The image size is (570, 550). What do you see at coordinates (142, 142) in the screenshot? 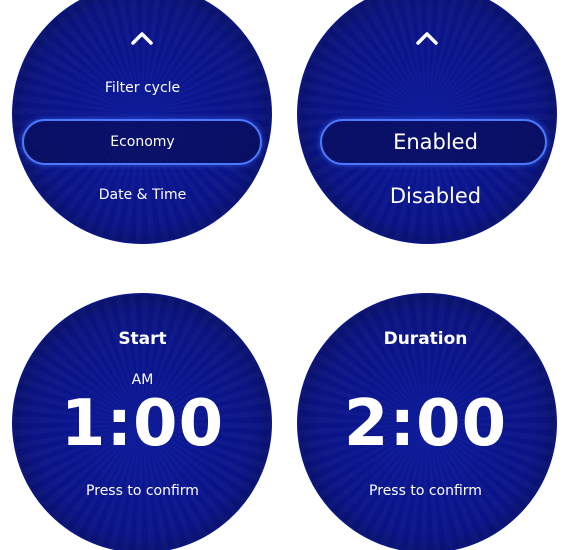
I see `menu-item-economy: Economy` at bounding box center [142, 142].